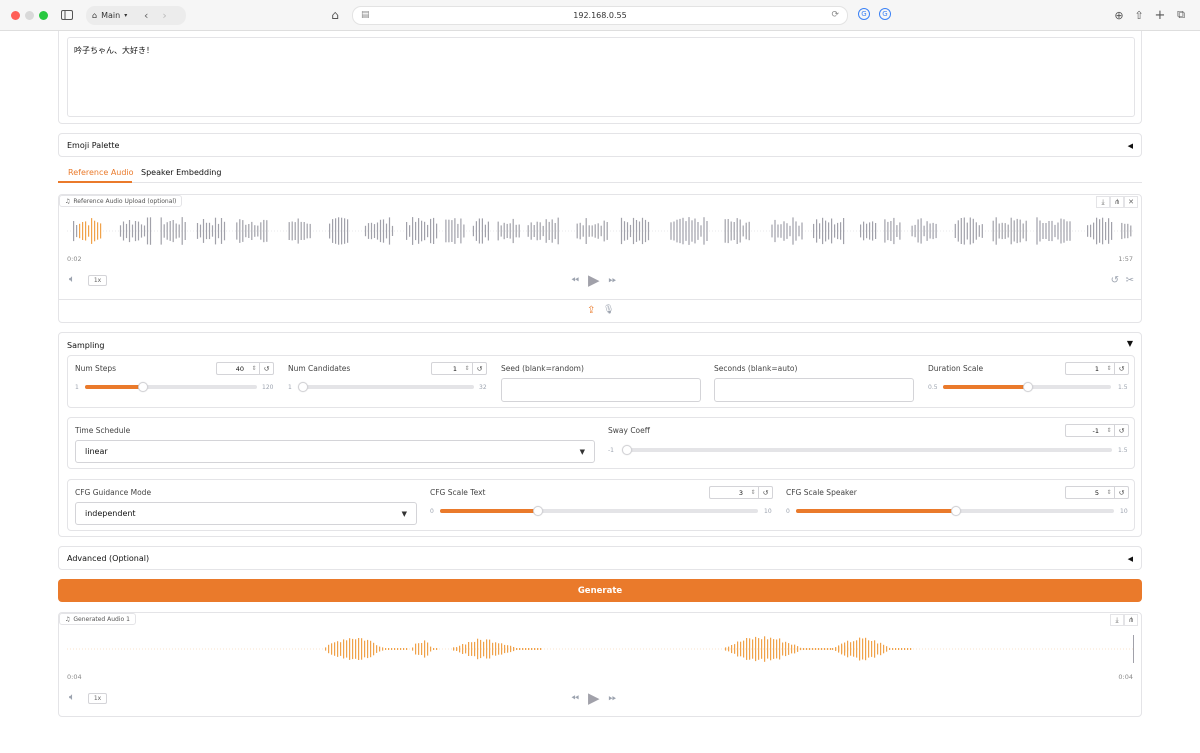 The image size is (1200, 753). Describe the element at coordinates (67, 15) in the screenshot. I see `sidebar-toggle-icon` at that location.